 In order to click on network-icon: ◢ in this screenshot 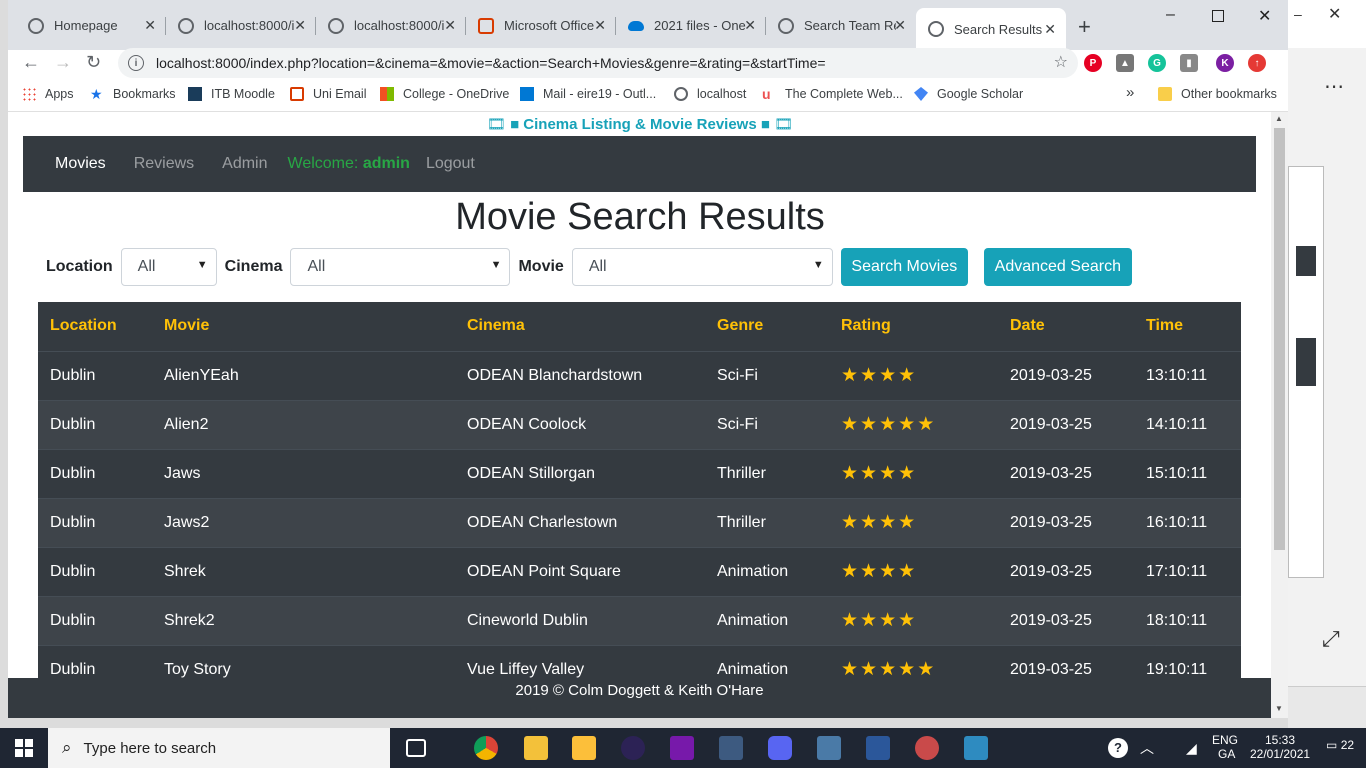, I will do `click(1191, 748)`.